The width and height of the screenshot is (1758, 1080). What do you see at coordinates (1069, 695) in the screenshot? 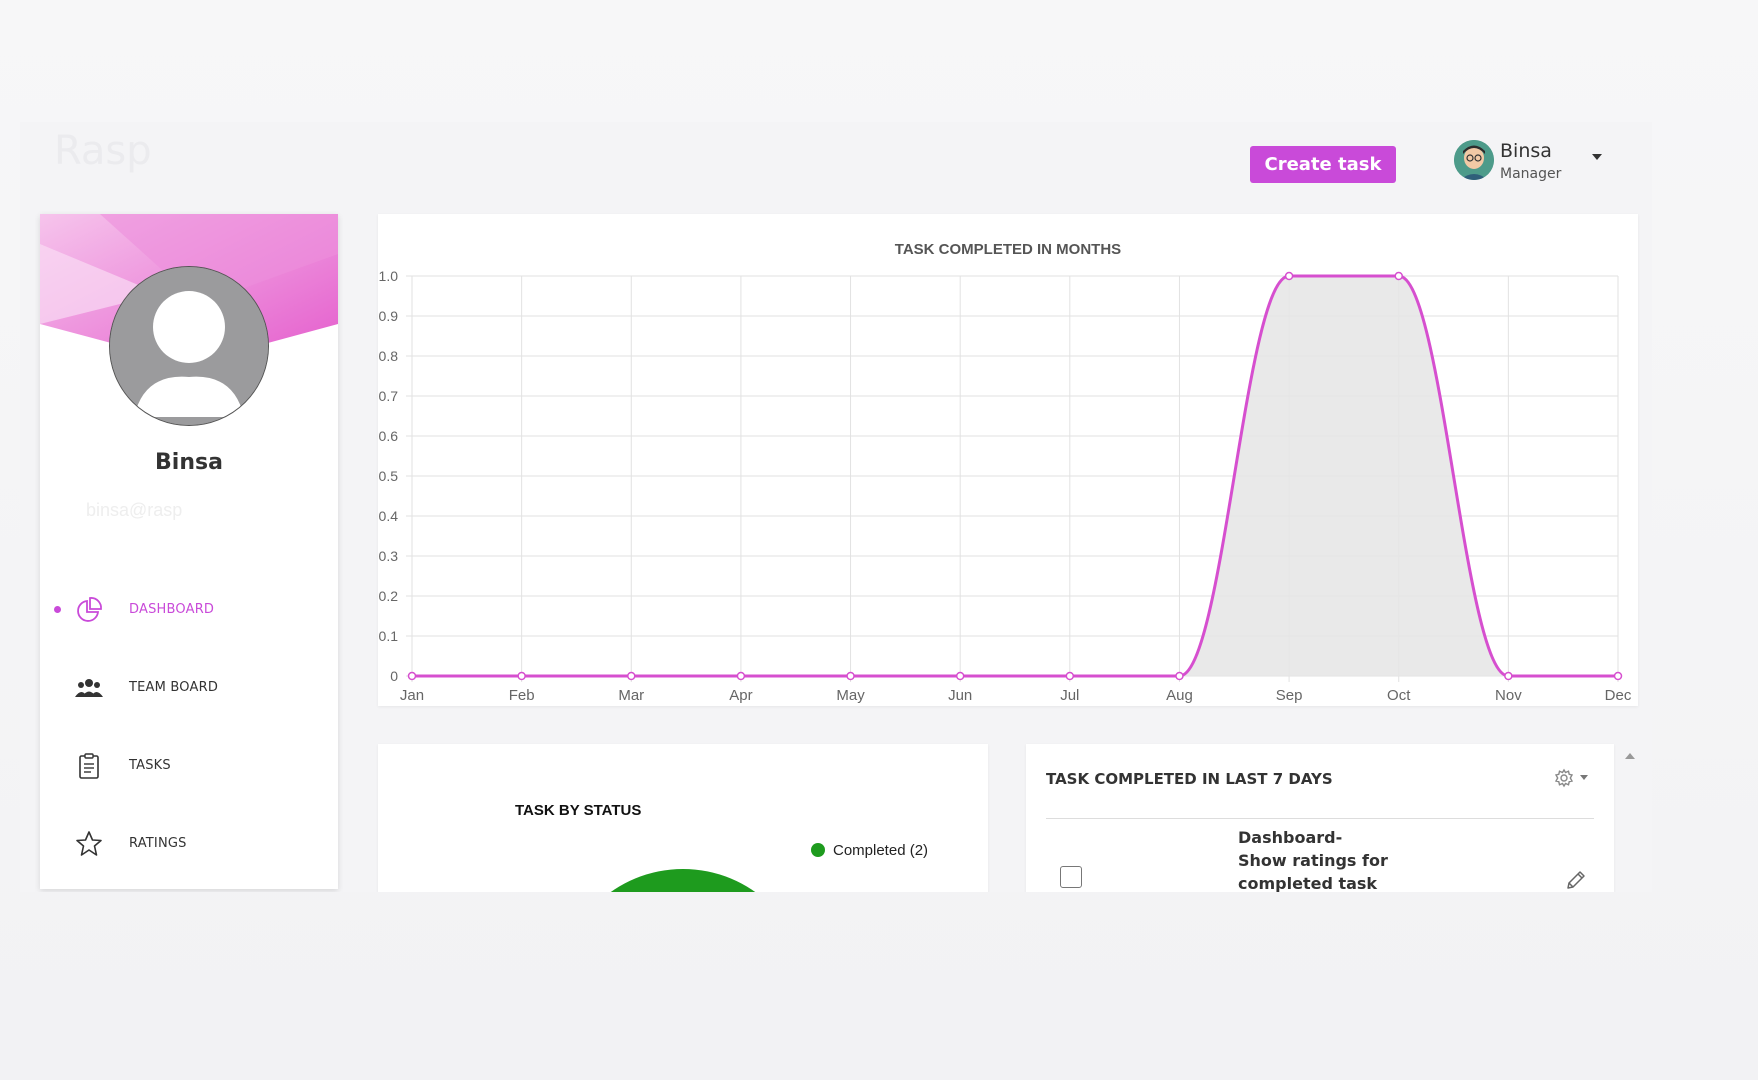
I see `x-tick-label: Jul` at bounding box center [1069, 695].